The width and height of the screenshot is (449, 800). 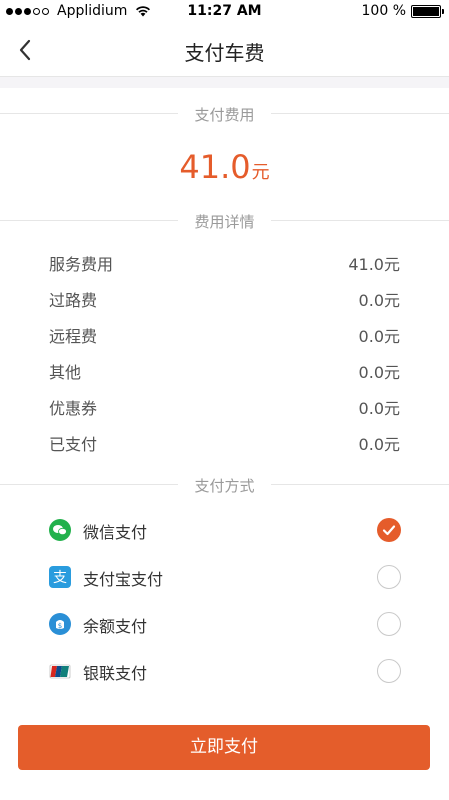 What do you see at coordinates (123, 579) in the screenshot?
I see `payment-option-label: 支付宝支付` at bounding box center [123, 579].